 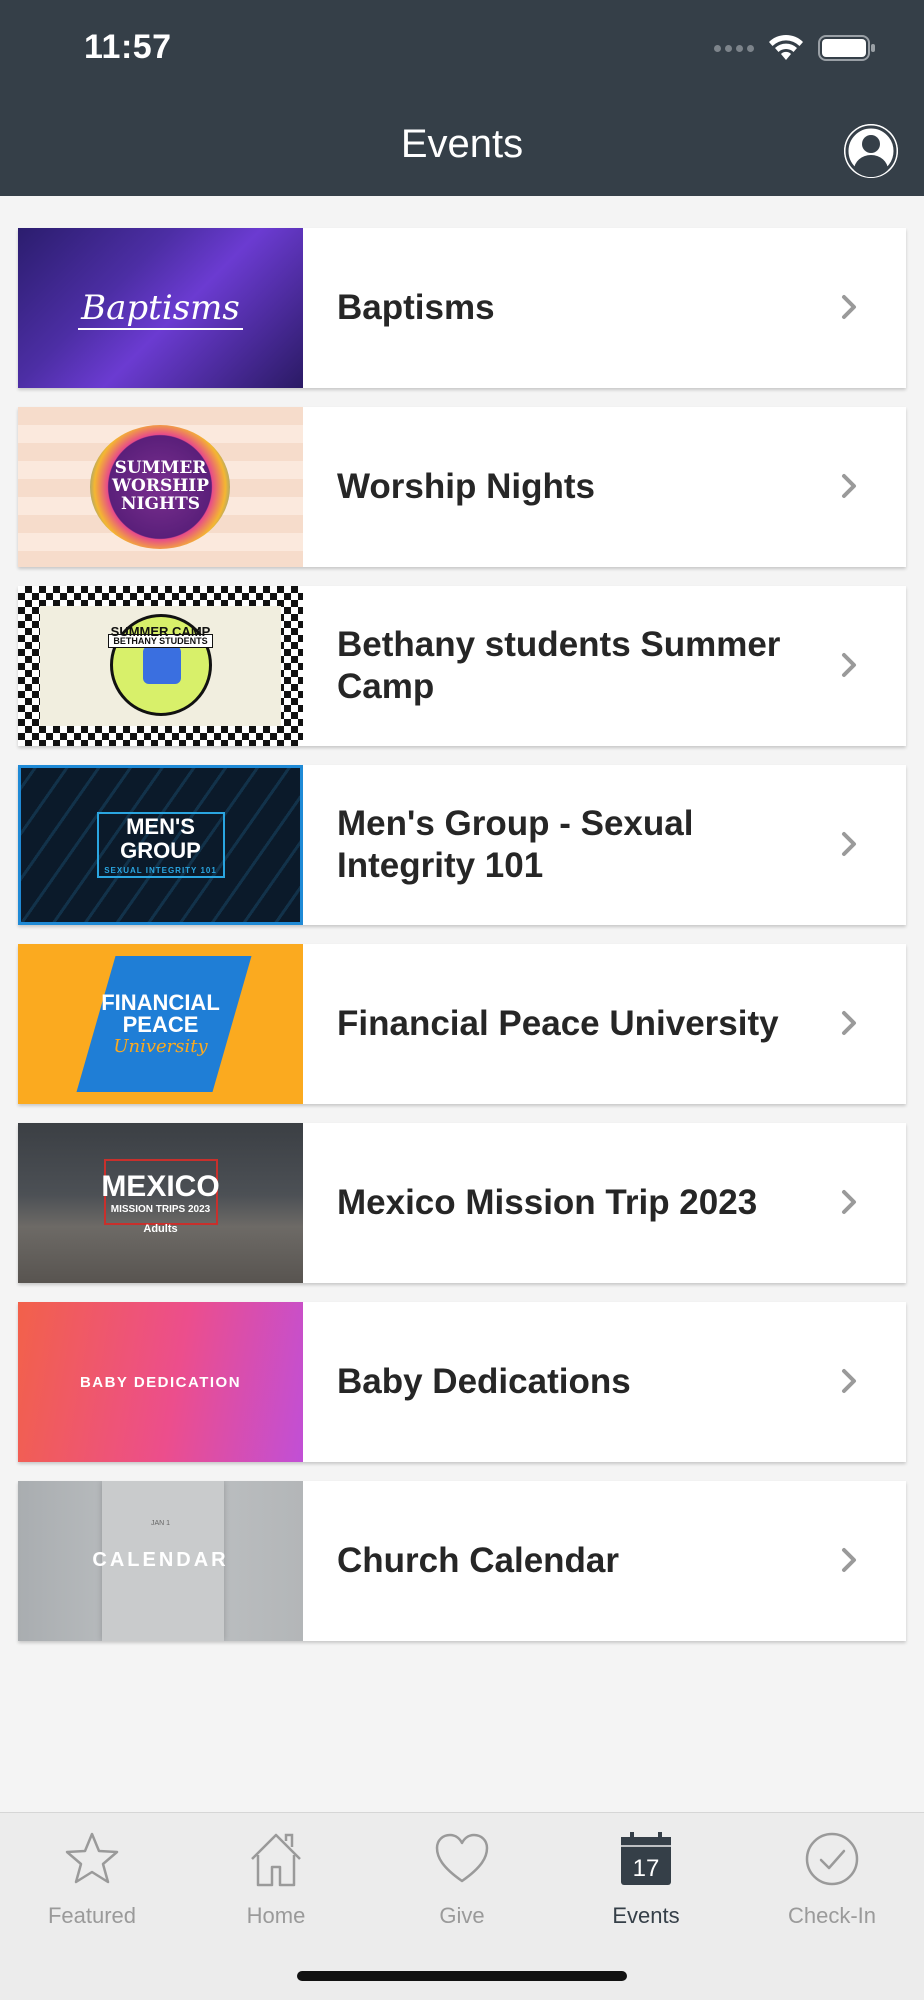 I want to click on tab-check-in: Check-In, so click(x=832, y=1889).